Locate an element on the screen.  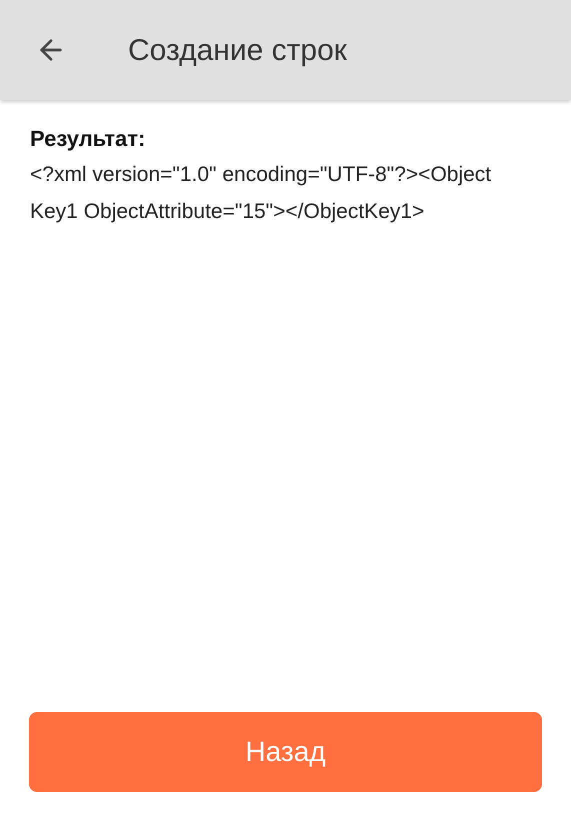
result-label: Результат: is located at coordinates (88, 139).